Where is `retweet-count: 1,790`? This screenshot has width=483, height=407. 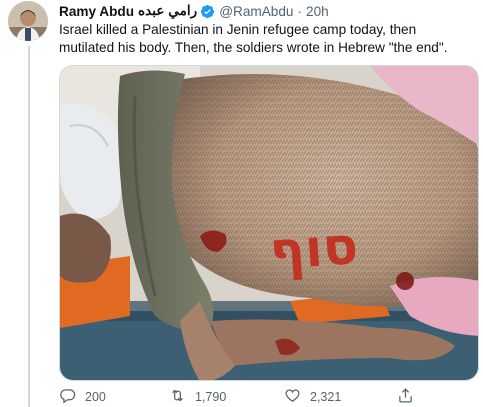 retweet-count: 1,790 is located at coordinates (211, 397).